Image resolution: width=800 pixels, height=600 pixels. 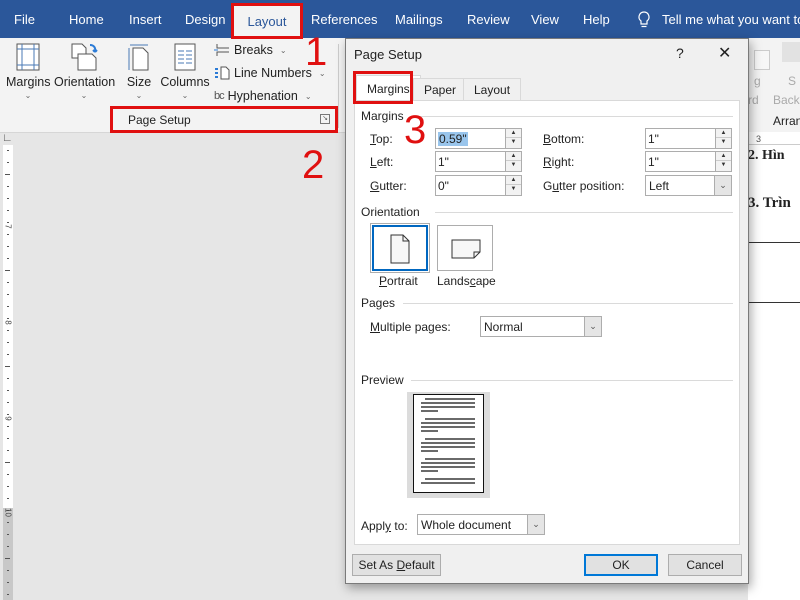 What do you see at coordinates (478, 138) in the screenshot?
I see `top-margin-input: 0.59" ▲ ▼` at bounding box center [478, 138].